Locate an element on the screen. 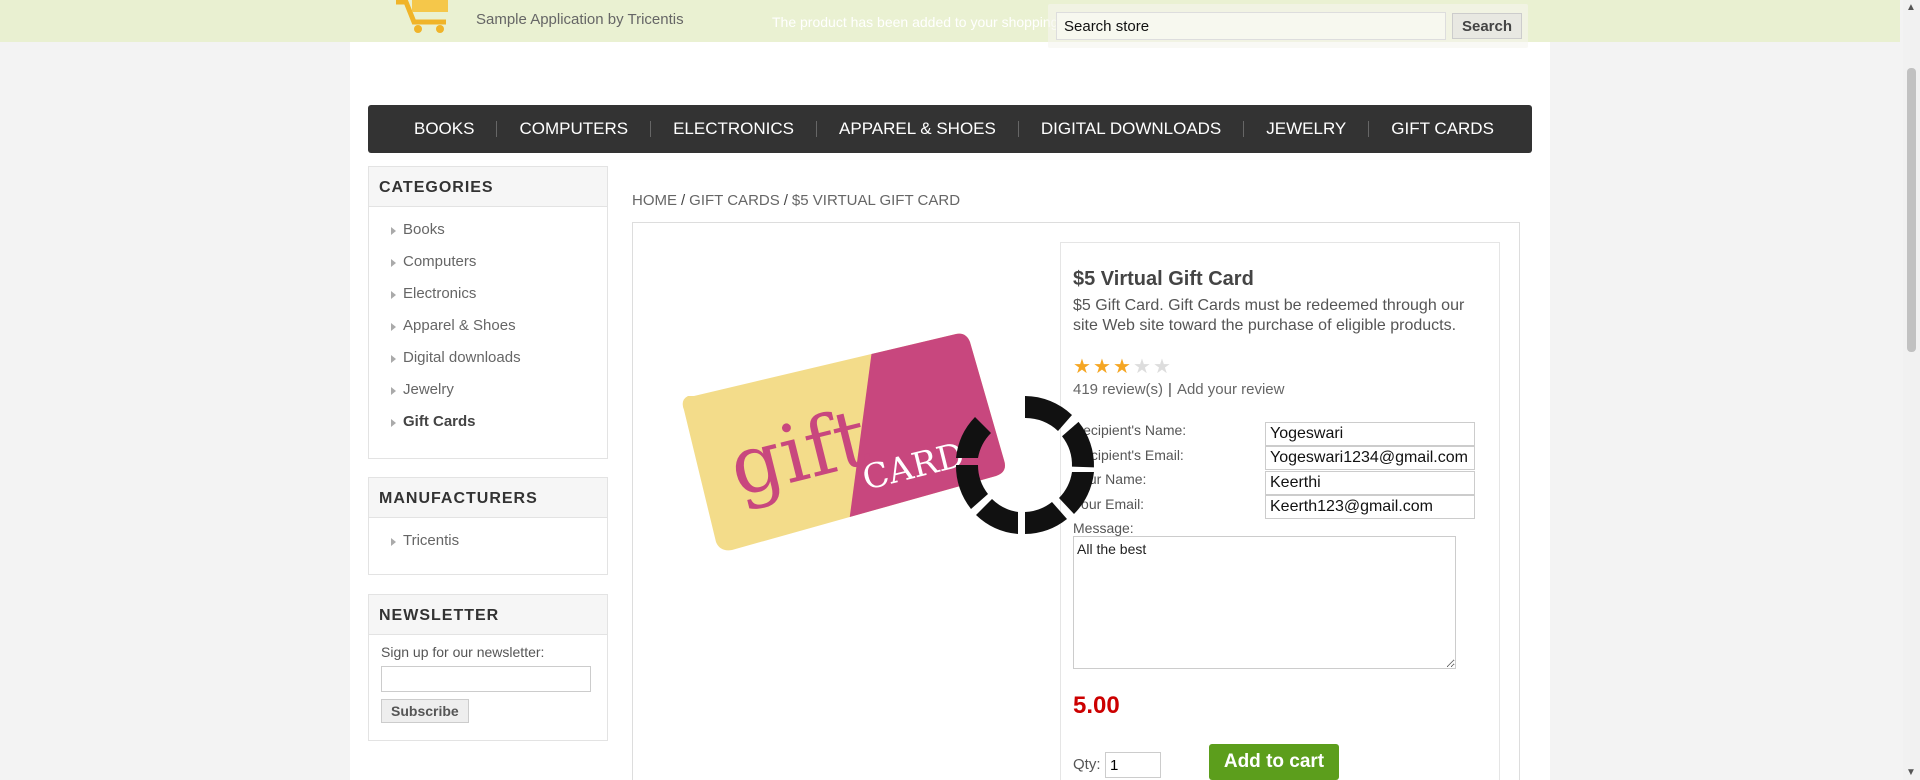  scroll-down-icon: ▼ is located at coordinates (1911, 772).